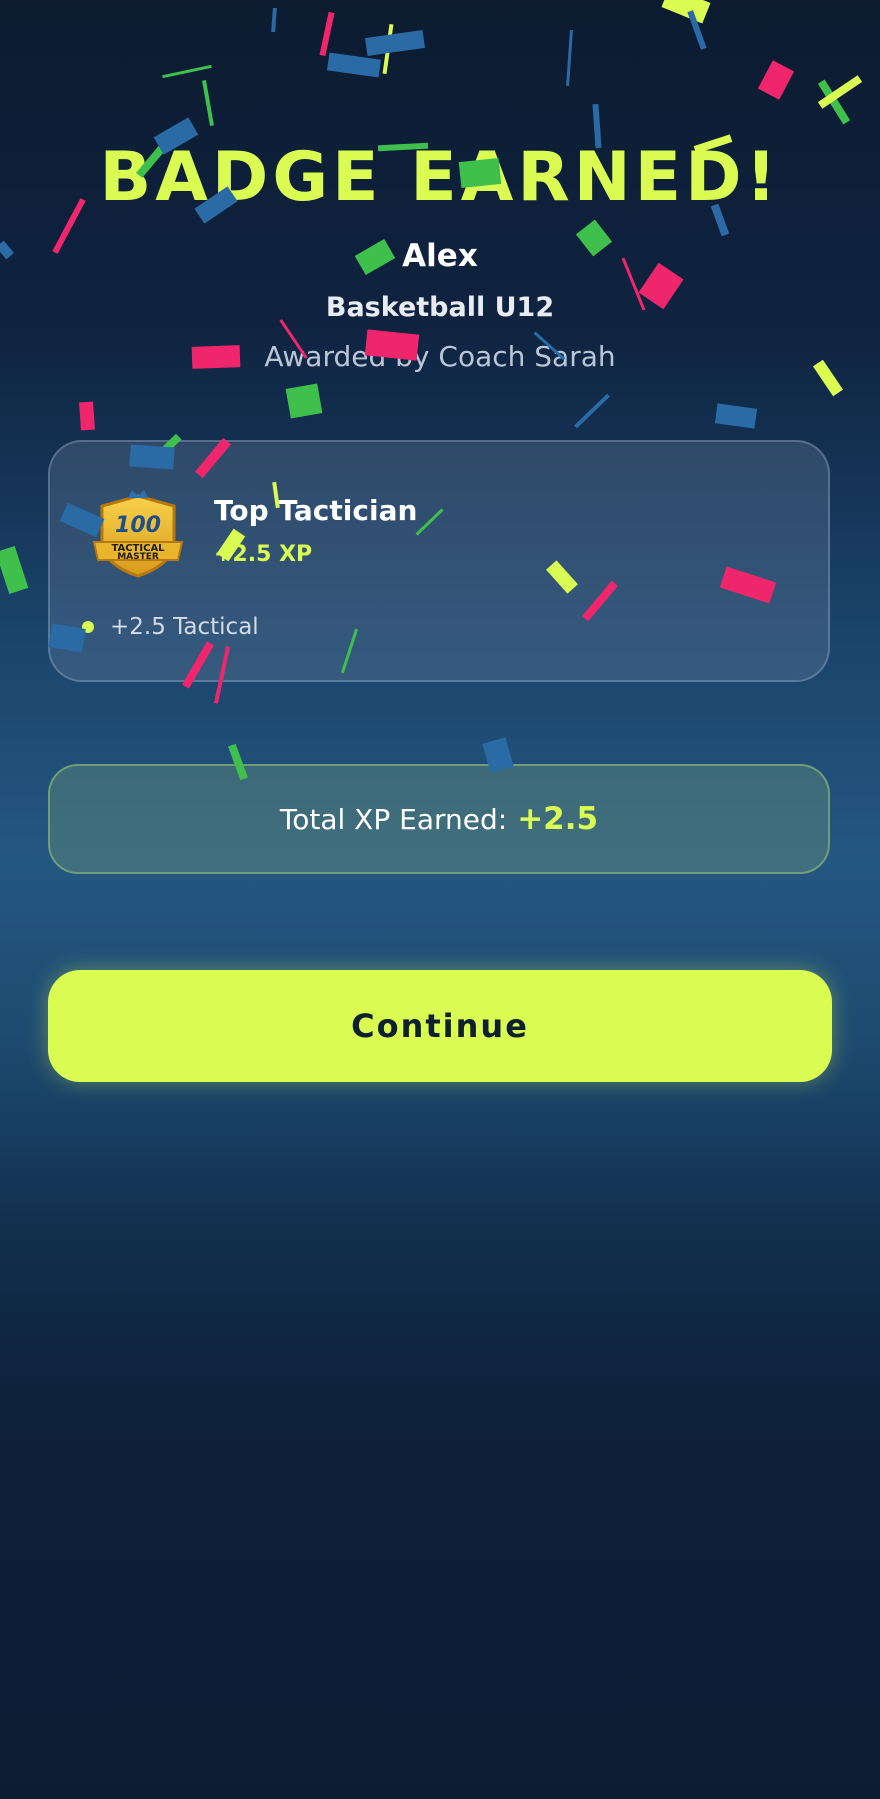 This screenshot has height=1799, width=880. What do you see at coordinates (440, 177) in the screenshot?
I see `page-title: BADGE EARNED!` at bounding box center [440, 177].